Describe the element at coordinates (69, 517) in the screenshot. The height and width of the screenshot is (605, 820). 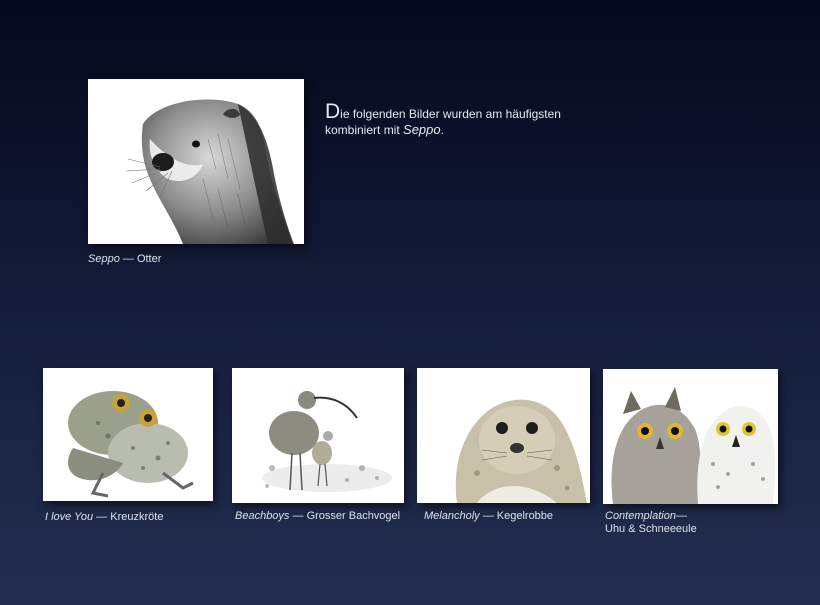
I see `gallery-title-1: I love You` at that location.